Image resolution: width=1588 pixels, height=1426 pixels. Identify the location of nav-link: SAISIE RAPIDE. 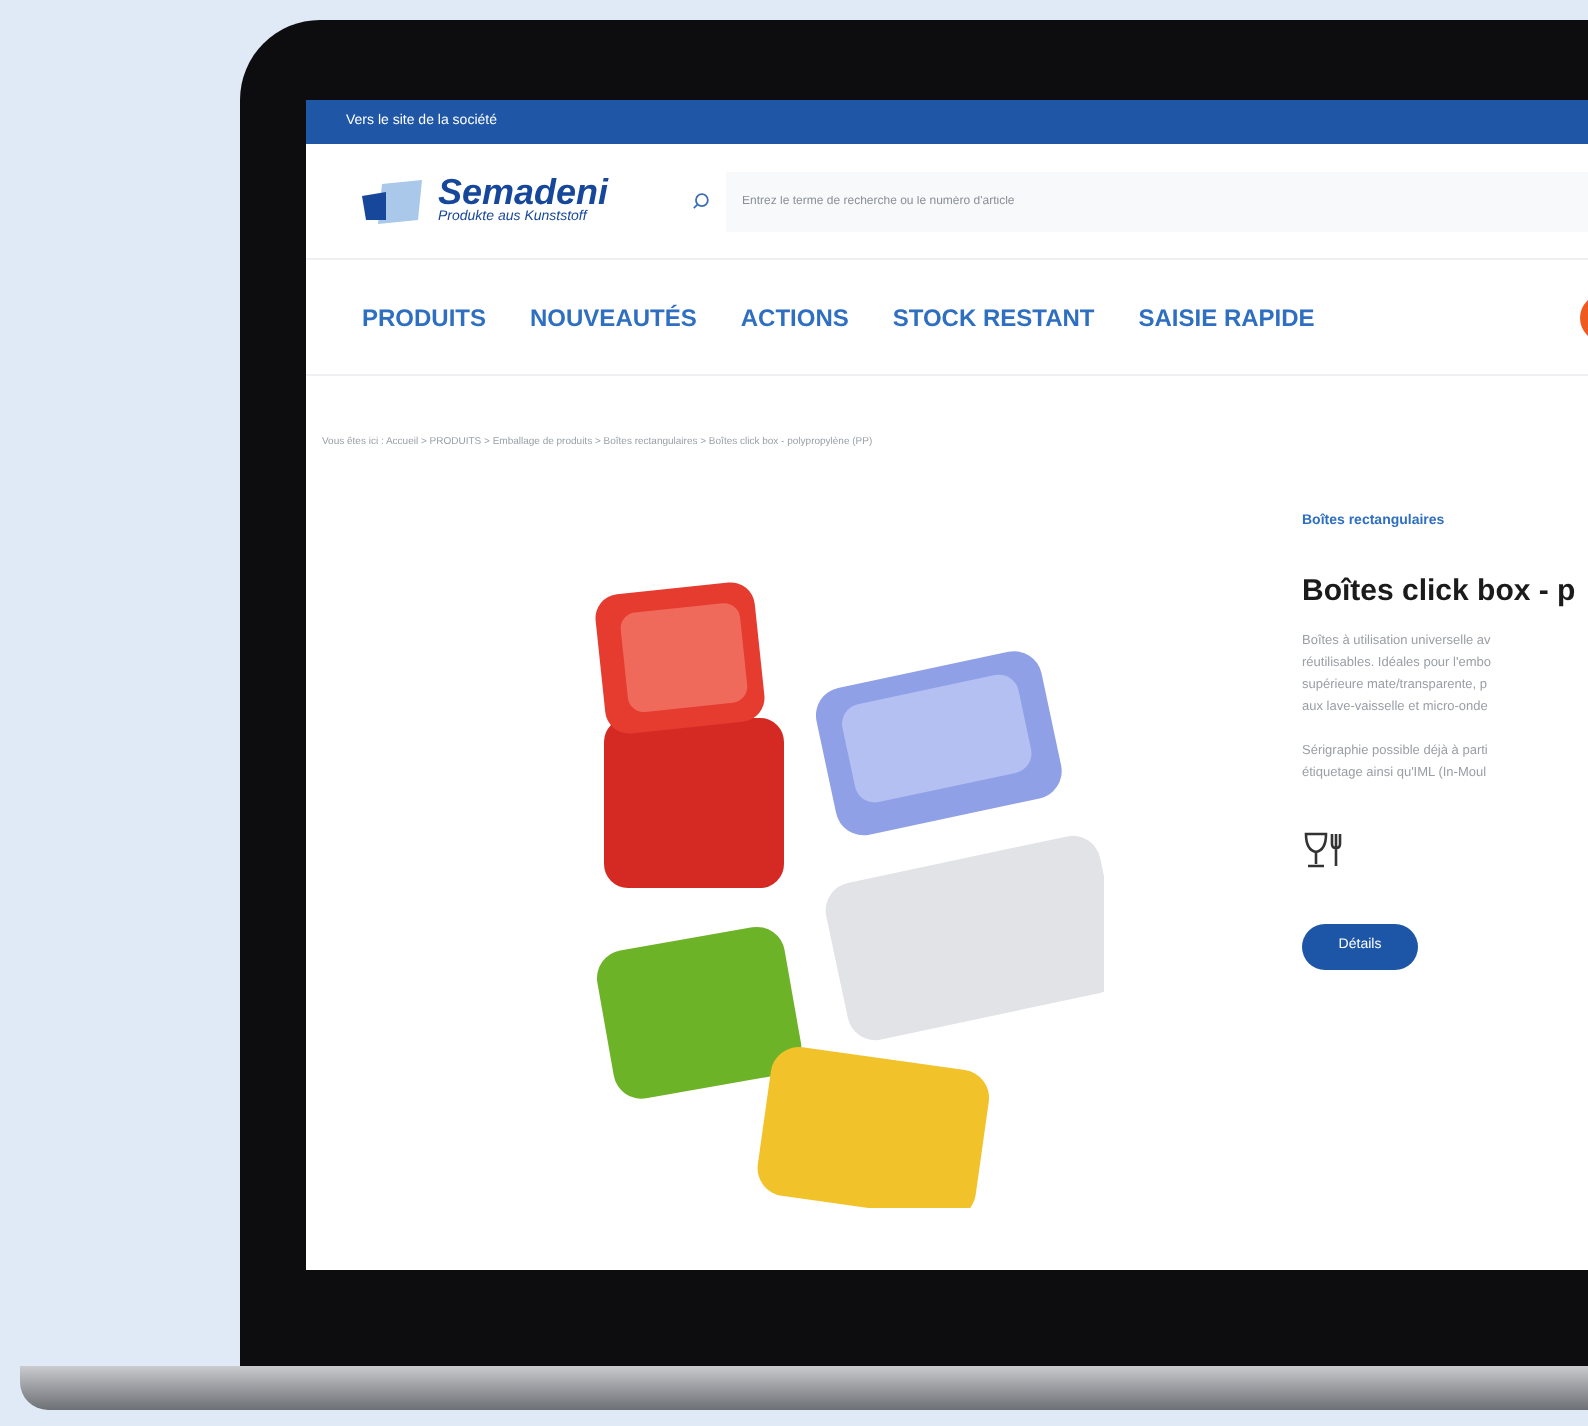
(1226, 317).